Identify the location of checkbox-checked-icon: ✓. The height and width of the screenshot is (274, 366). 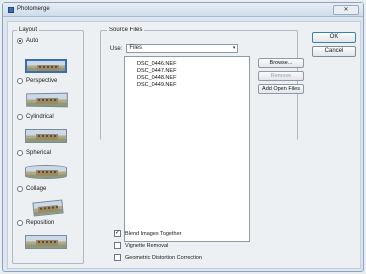
(117, 233).